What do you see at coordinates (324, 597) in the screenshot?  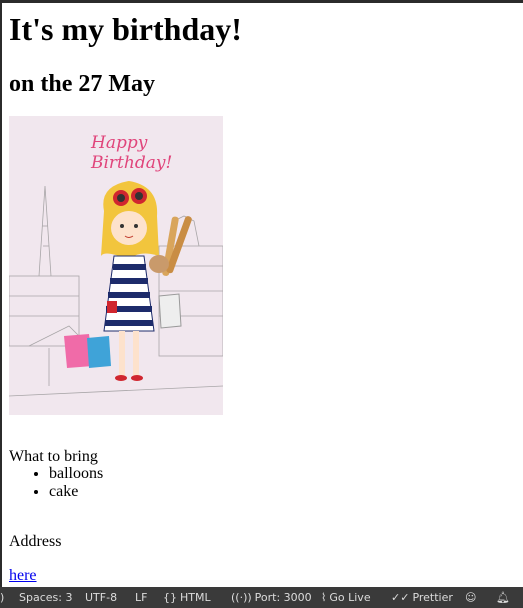 I see `radio-tower-icon: ⌇` at bounding box center [324, 597].